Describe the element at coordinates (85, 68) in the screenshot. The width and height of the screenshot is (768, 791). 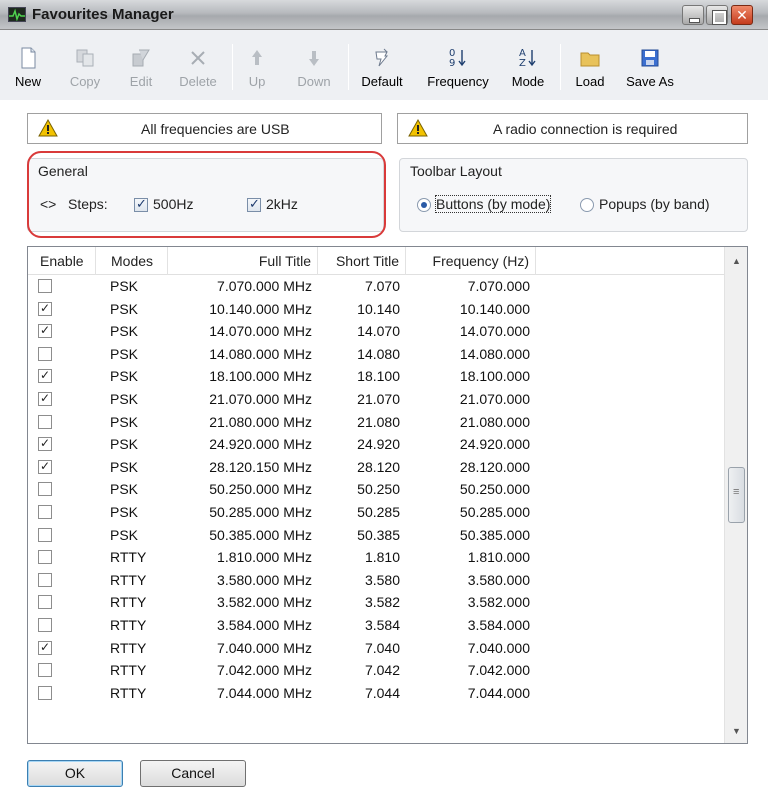
I see `copy-button: Copy` at that location.